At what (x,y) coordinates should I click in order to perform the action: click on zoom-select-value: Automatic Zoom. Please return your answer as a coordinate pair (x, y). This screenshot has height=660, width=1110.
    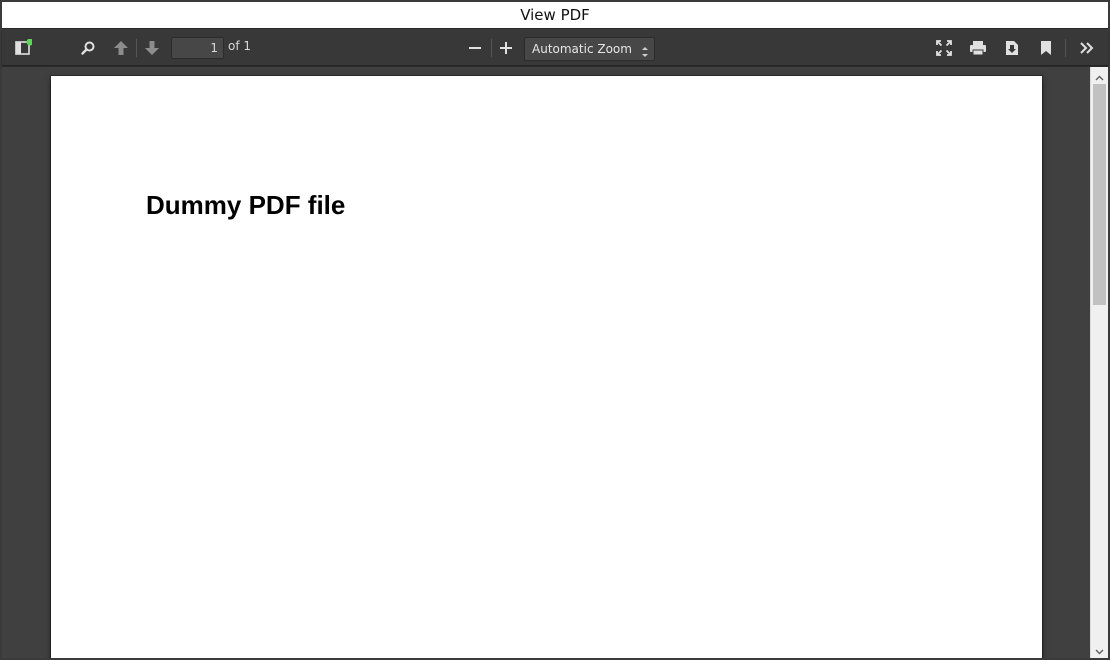
    Looking at the image, I should click on (582, 49).